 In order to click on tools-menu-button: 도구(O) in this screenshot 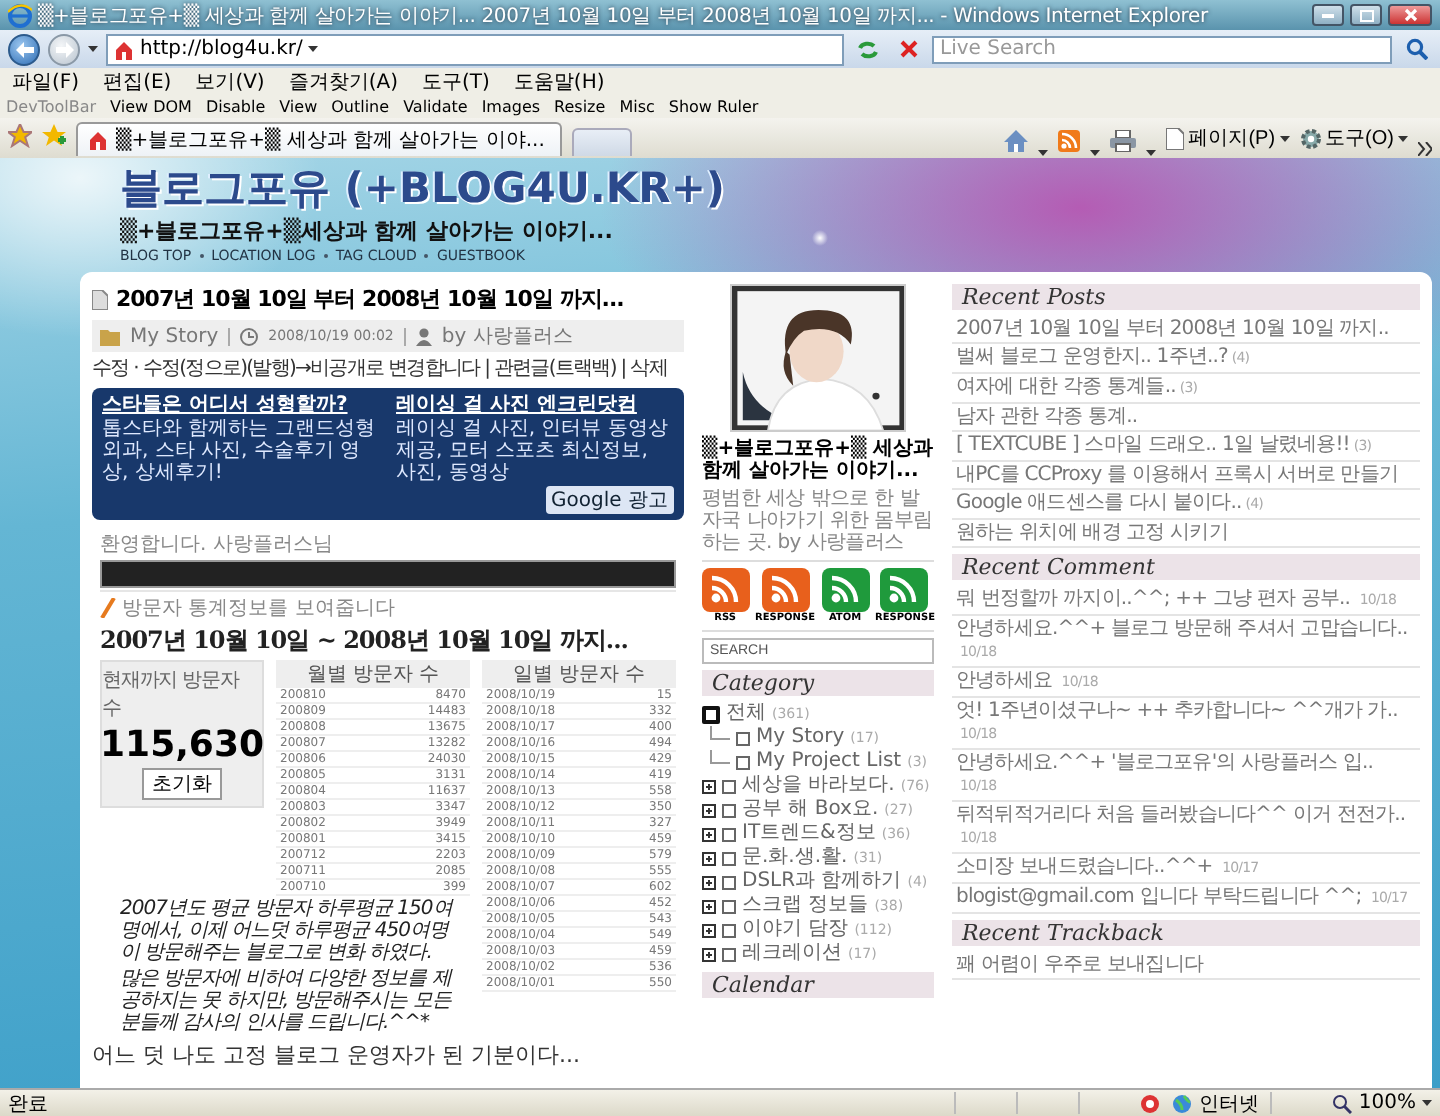, I will do `click(1353, 138)`.